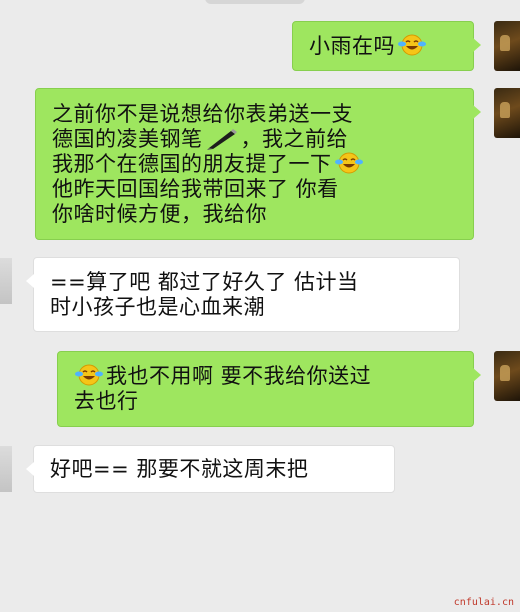  I want to click on message-text: 小雨在吗, so click(383, 46).